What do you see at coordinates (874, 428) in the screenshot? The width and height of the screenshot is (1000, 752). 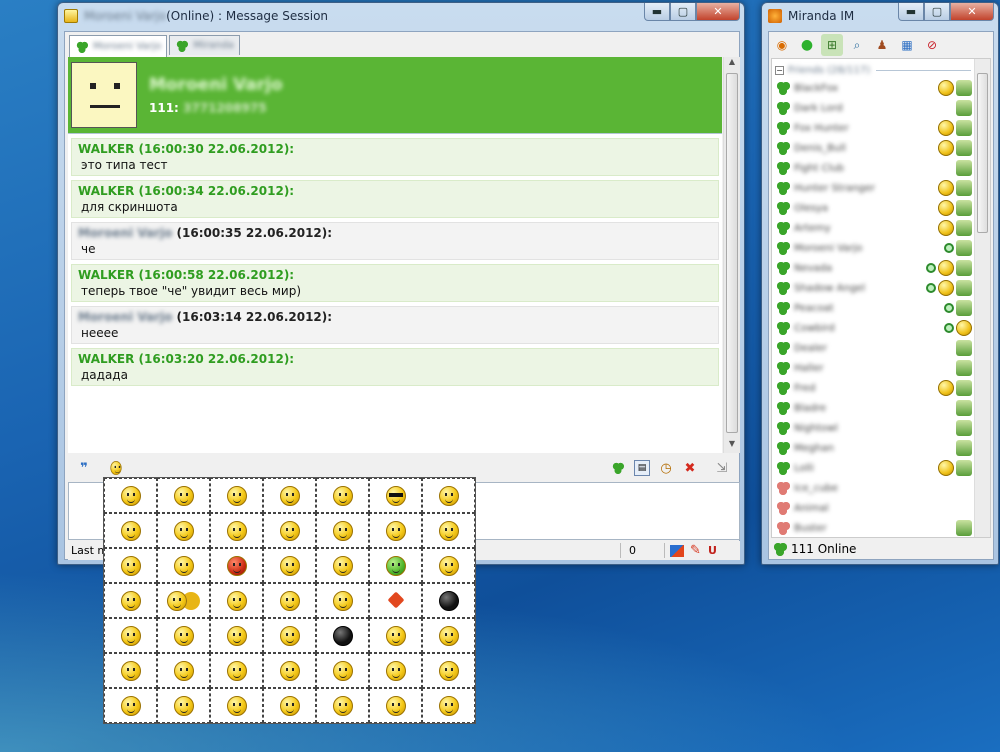 I see `contact-row: Nightowl` at bounding box center [874, 428].